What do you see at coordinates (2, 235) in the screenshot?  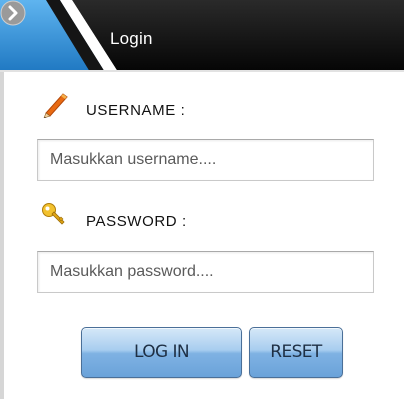 I see `panel-left-border` at bounding box center [2, 235].